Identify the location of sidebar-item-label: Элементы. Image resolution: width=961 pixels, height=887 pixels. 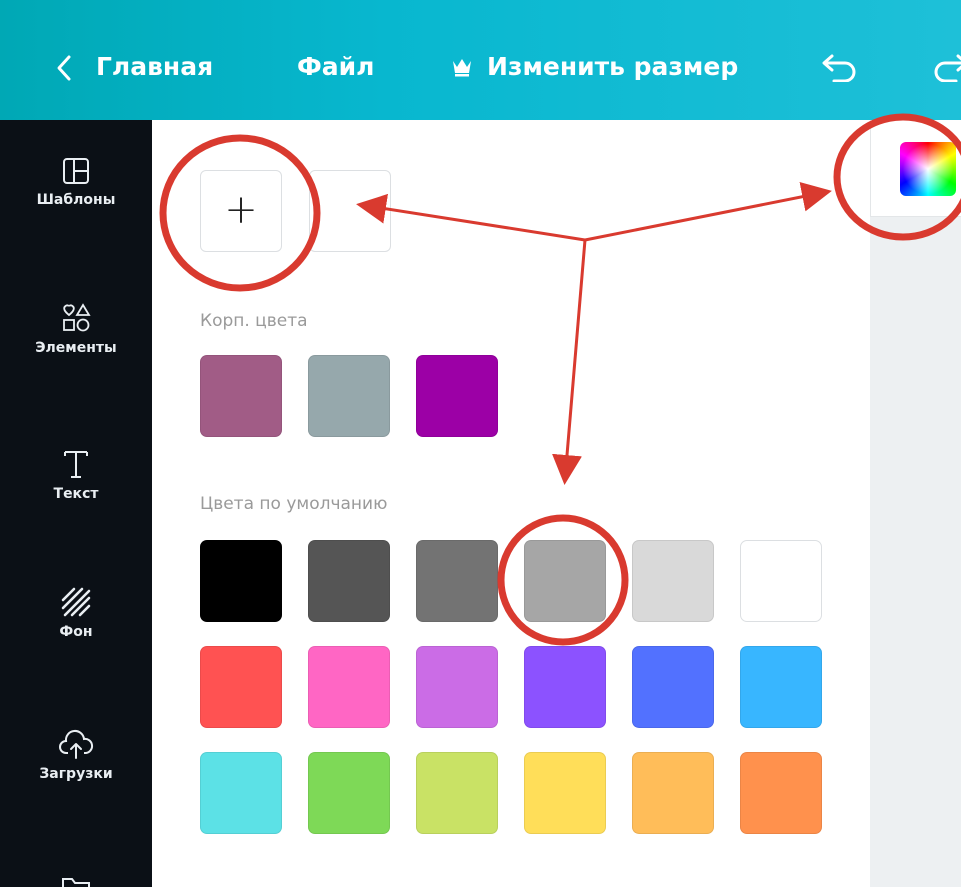
(76, 348).